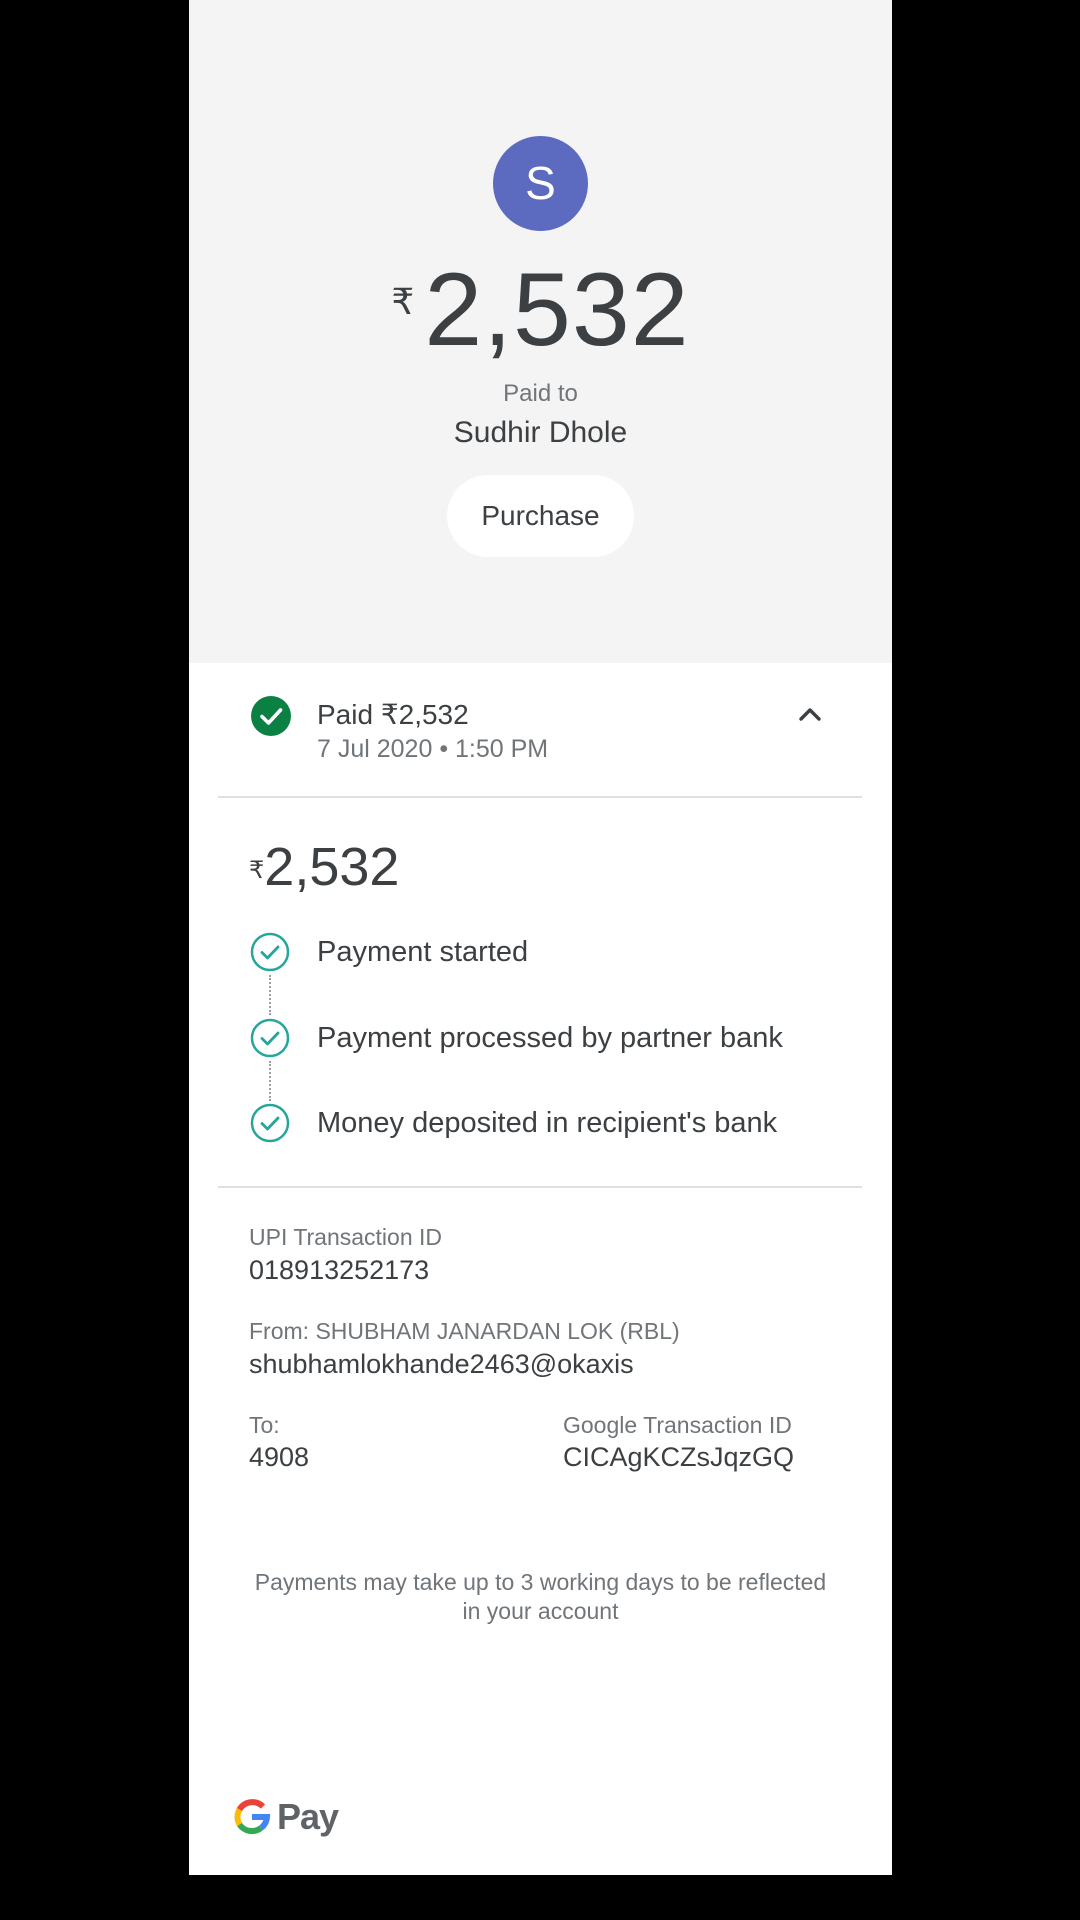  What do you see at coordinates (308, 1816) in the screenshot?
I see `brand-text: Pay` at bounding box center [308, 1816].